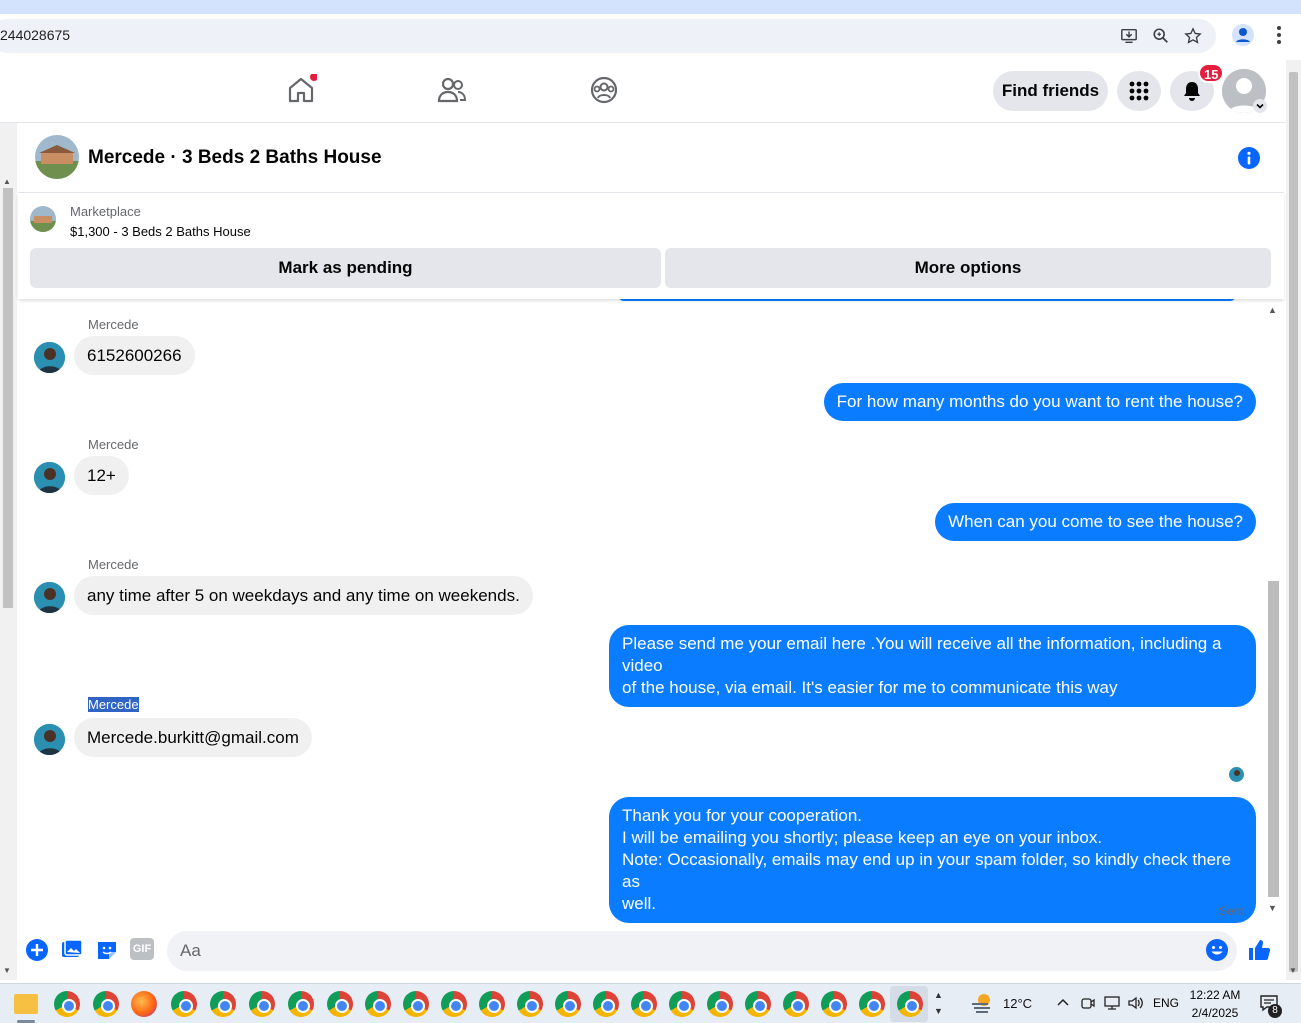  I want to click on message-input, so click(702, 951).